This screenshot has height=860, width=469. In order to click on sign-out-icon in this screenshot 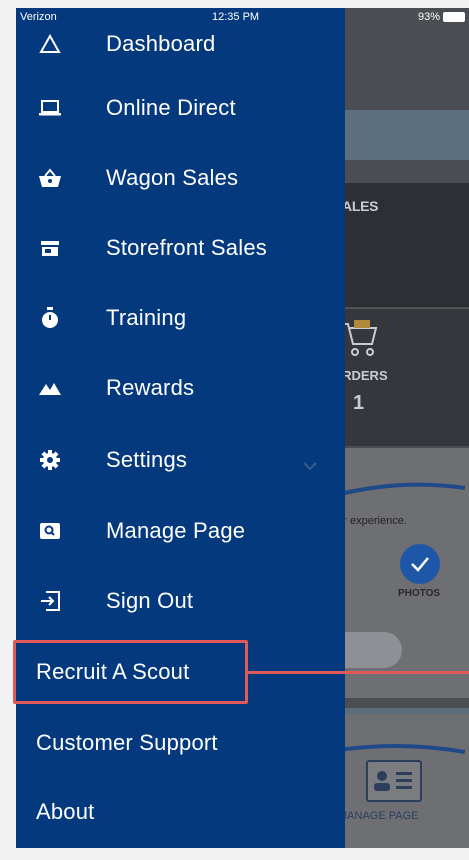, I will do `click(50, 601)`.